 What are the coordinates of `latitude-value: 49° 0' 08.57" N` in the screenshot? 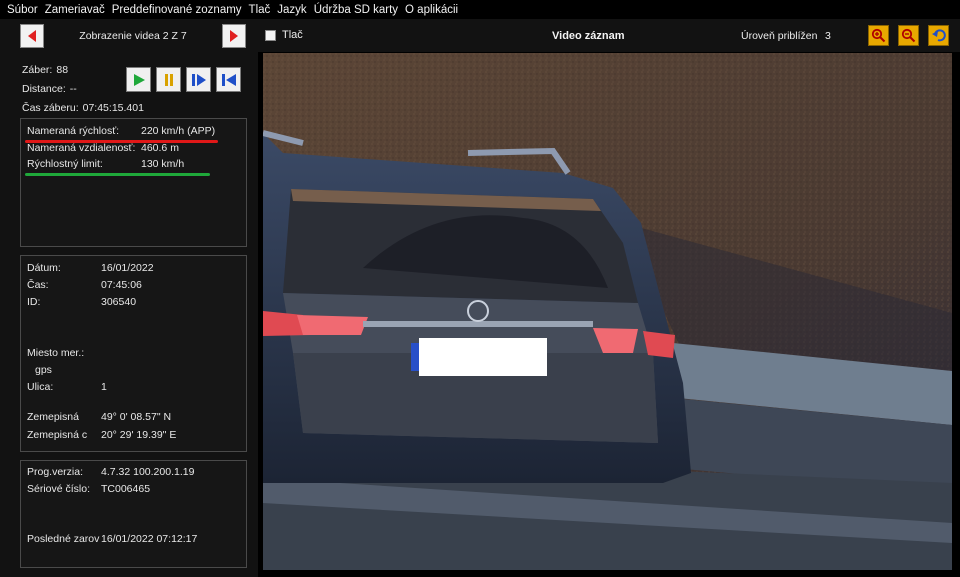 It's located at (136, 417).